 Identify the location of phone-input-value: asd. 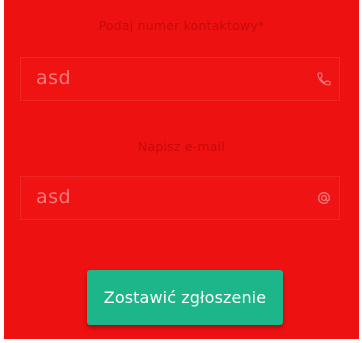
(54, 78).